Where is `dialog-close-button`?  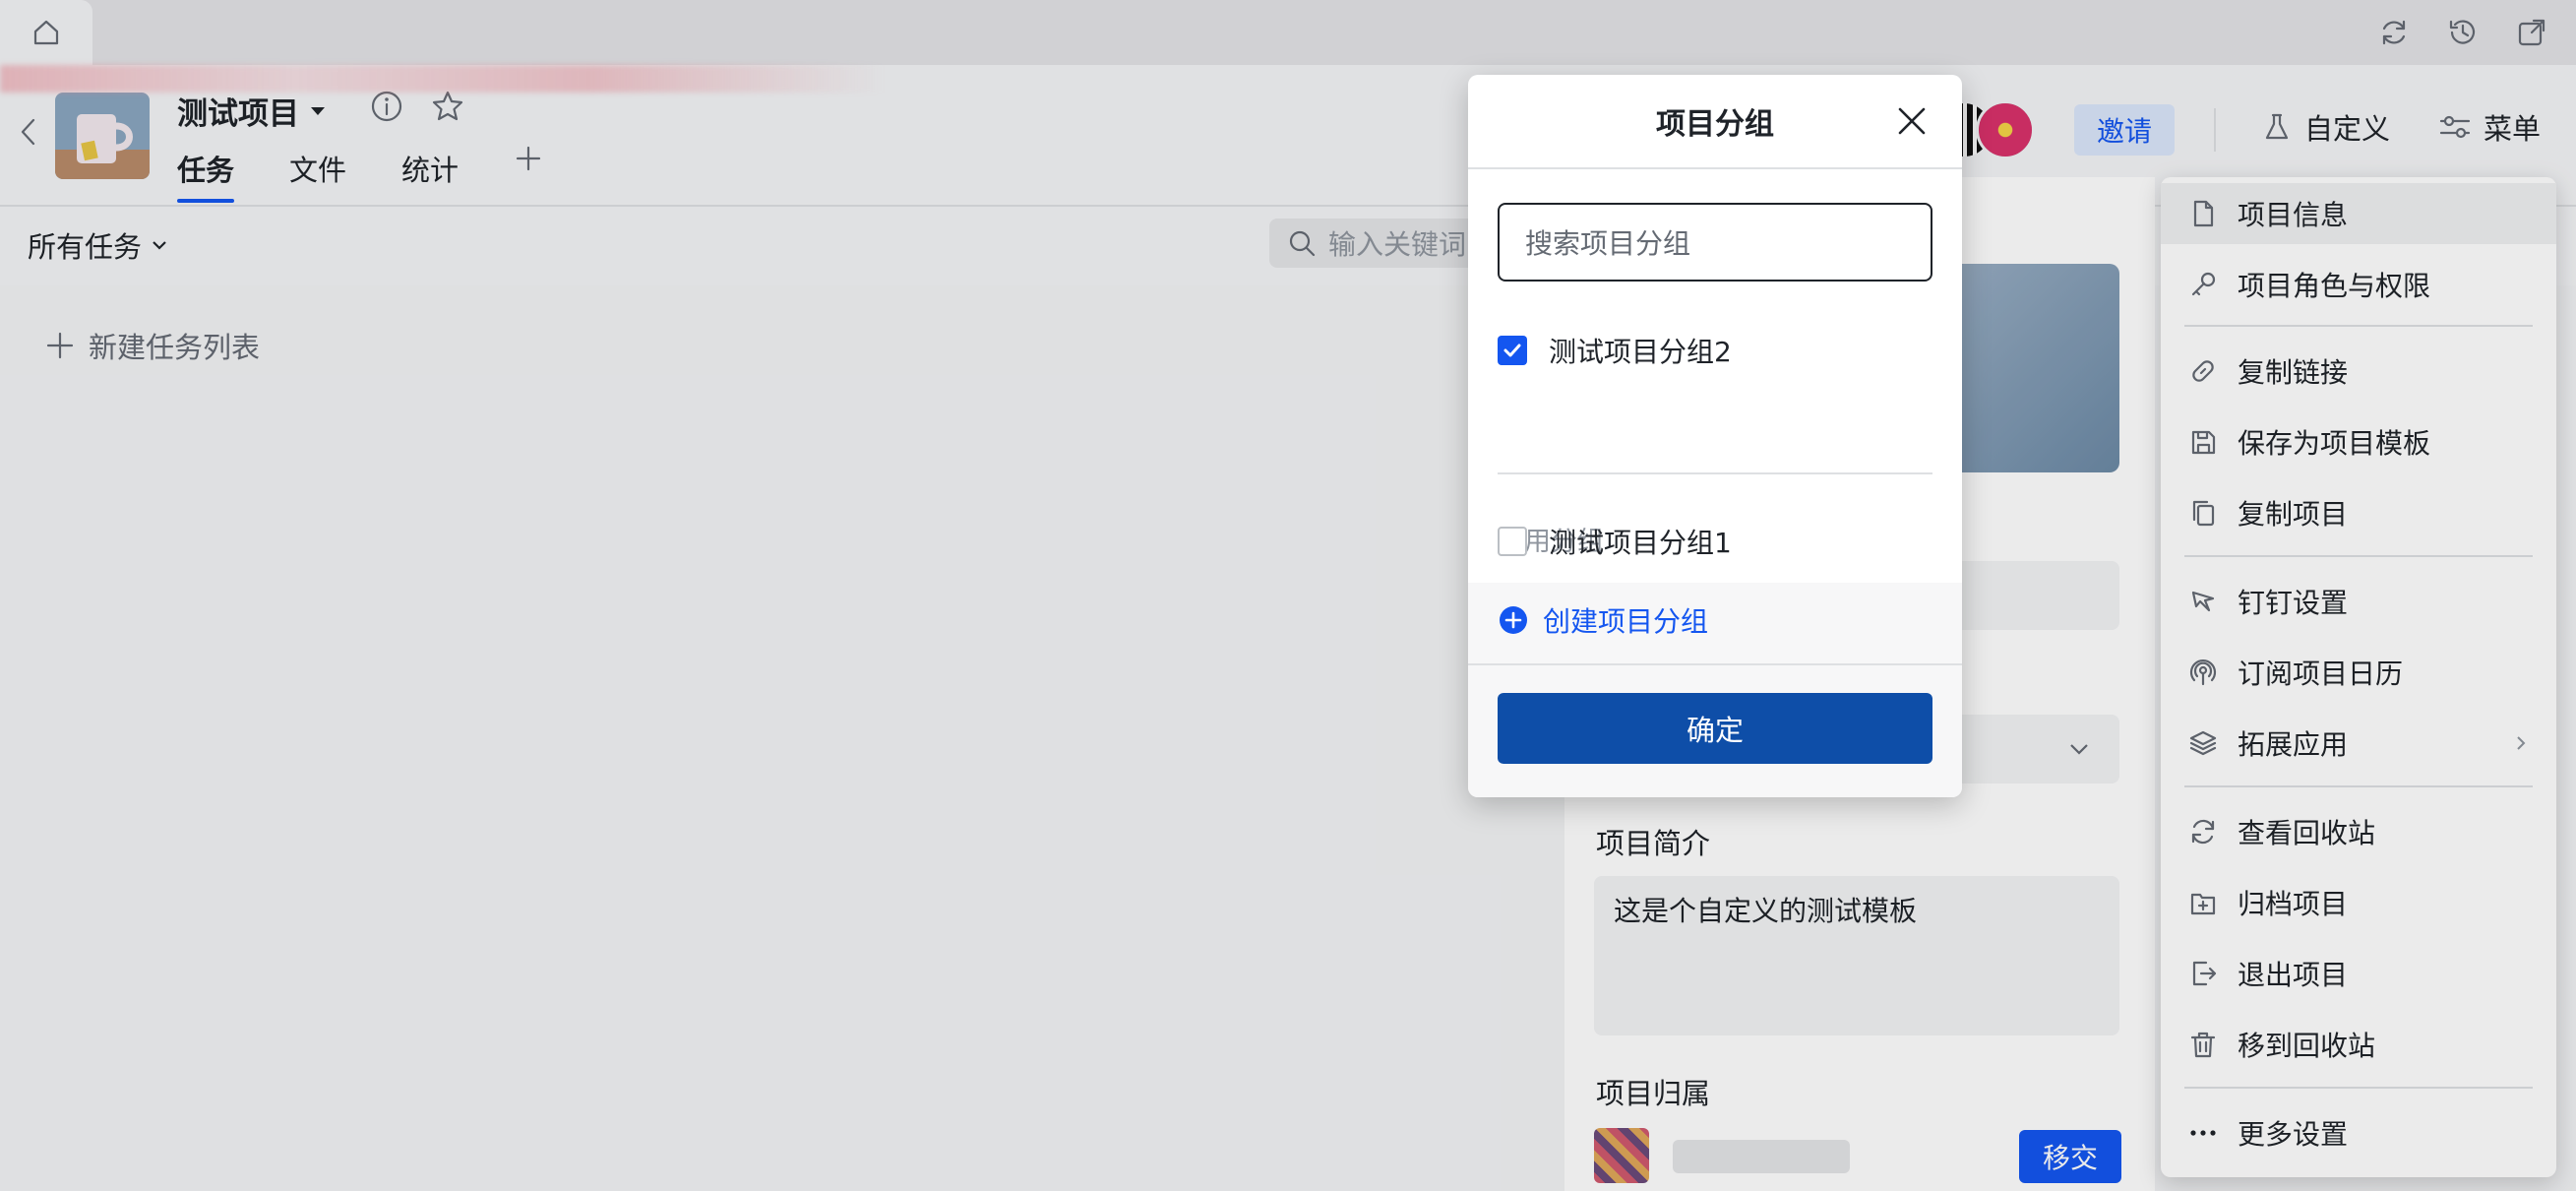 dialog-close-button is located at coordinates (1912, 121).